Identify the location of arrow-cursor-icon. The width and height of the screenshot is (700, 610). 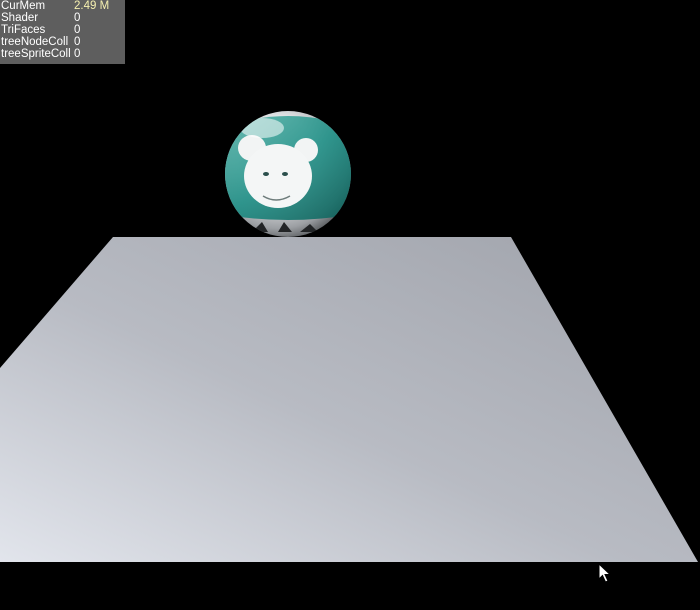
(605, 573).